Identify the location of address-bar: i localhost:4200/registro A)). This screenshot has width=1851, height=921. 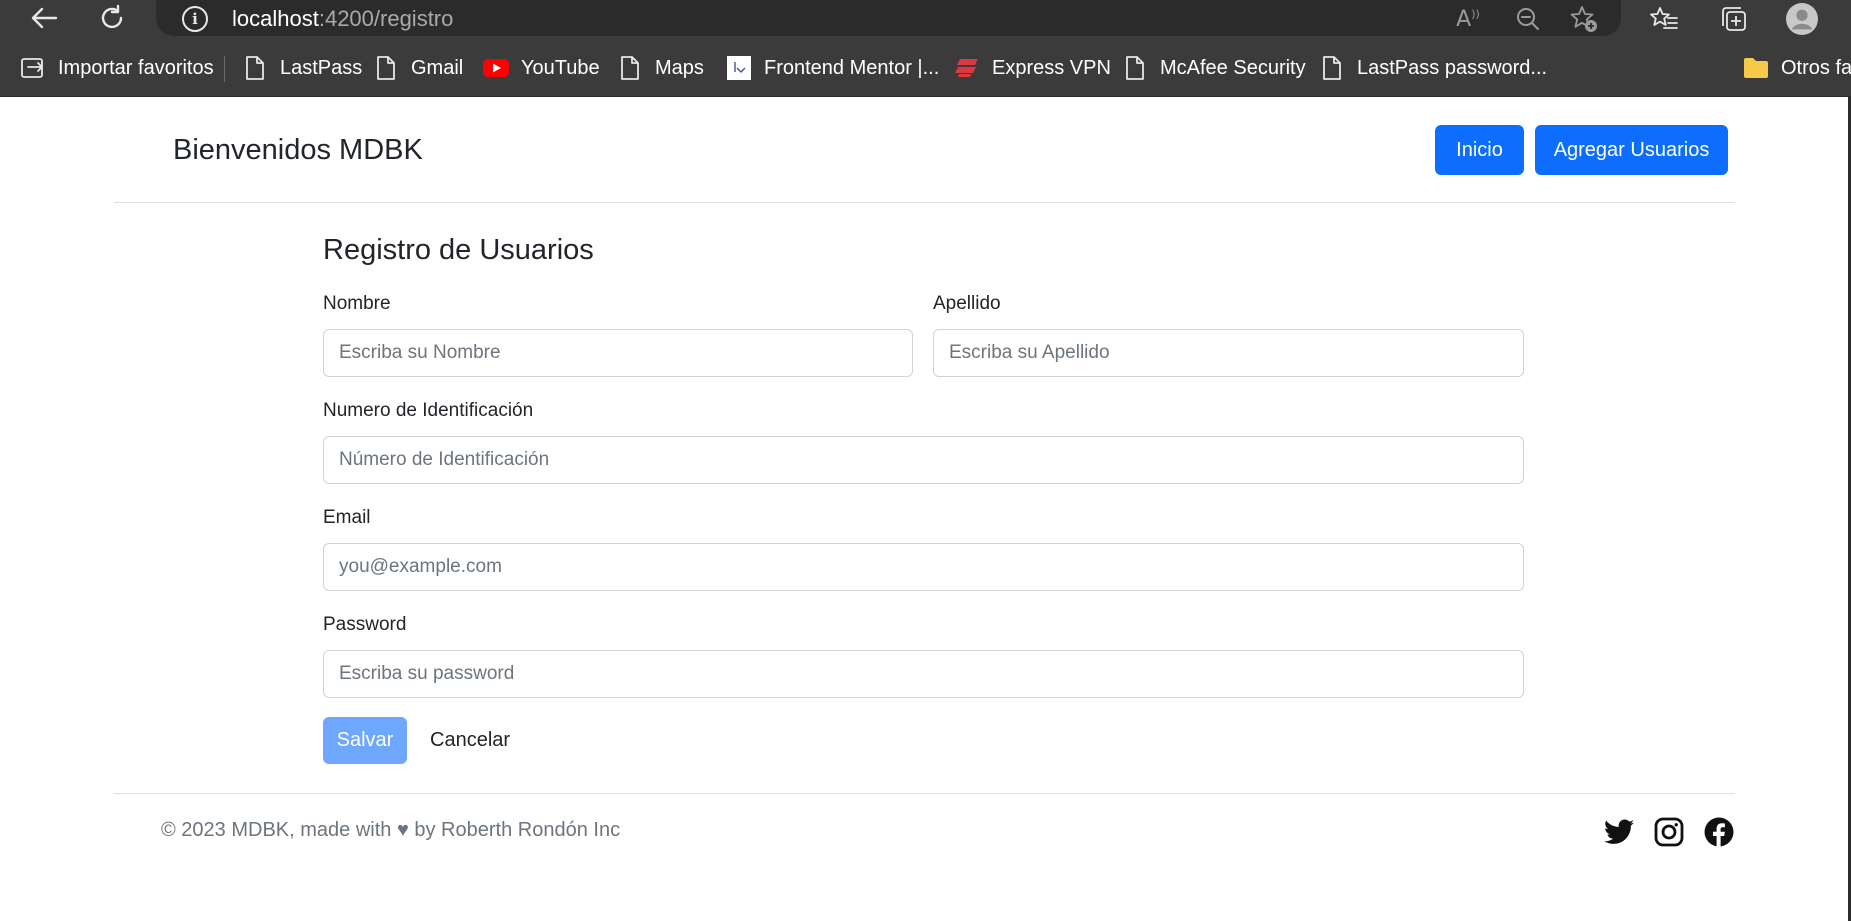
(888, 18).